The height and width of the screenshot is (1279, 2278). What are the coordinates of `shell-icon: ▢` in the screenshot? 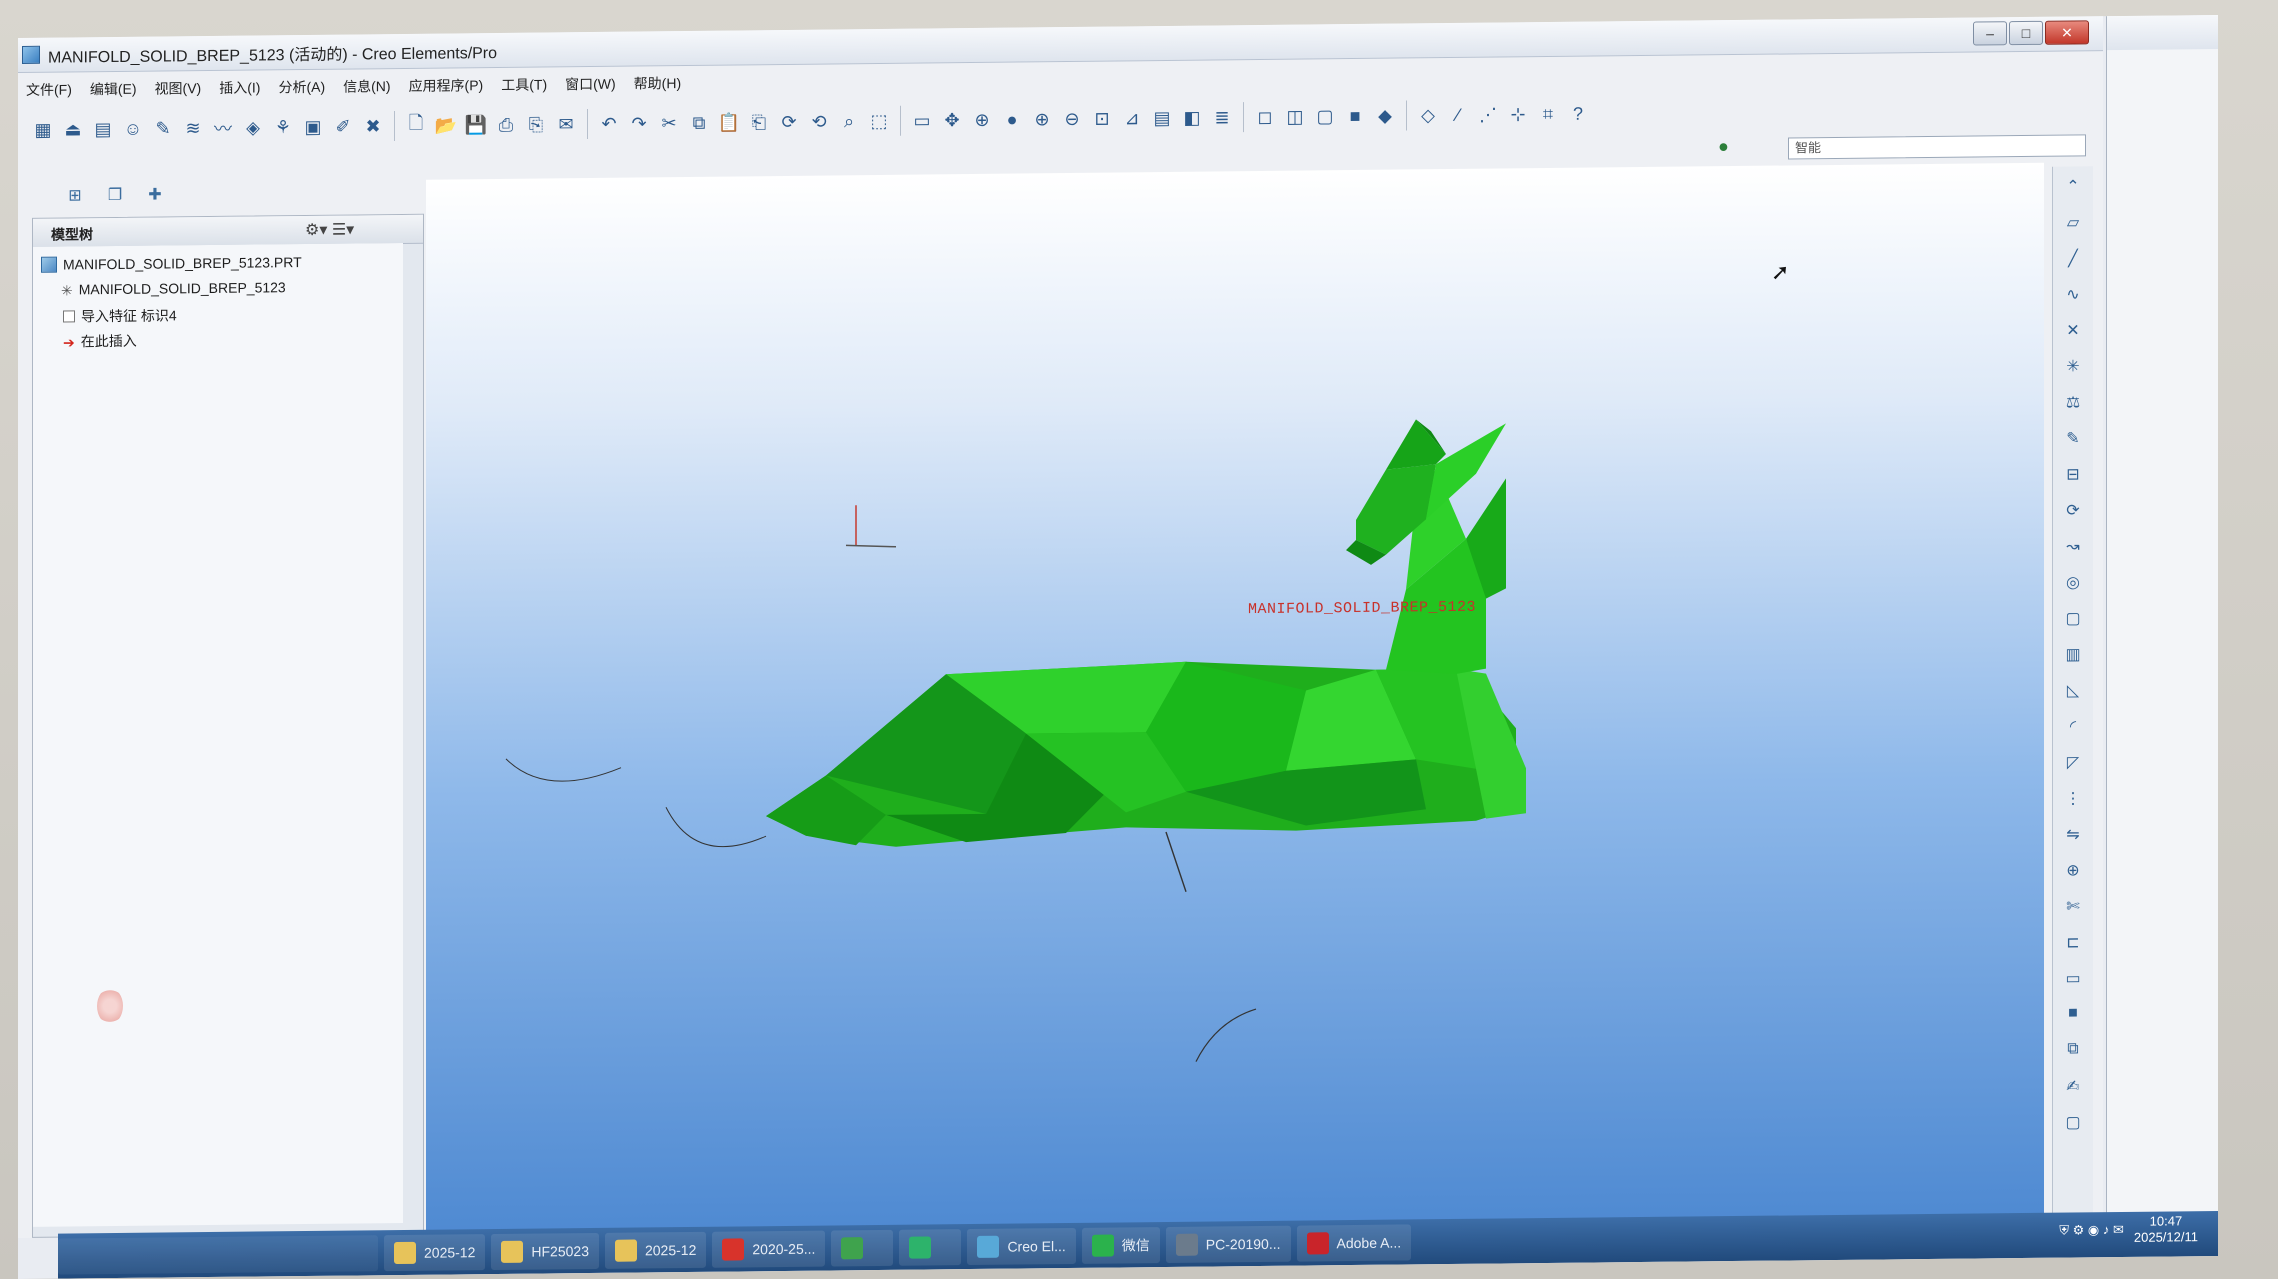 It's located at (2073, 620).